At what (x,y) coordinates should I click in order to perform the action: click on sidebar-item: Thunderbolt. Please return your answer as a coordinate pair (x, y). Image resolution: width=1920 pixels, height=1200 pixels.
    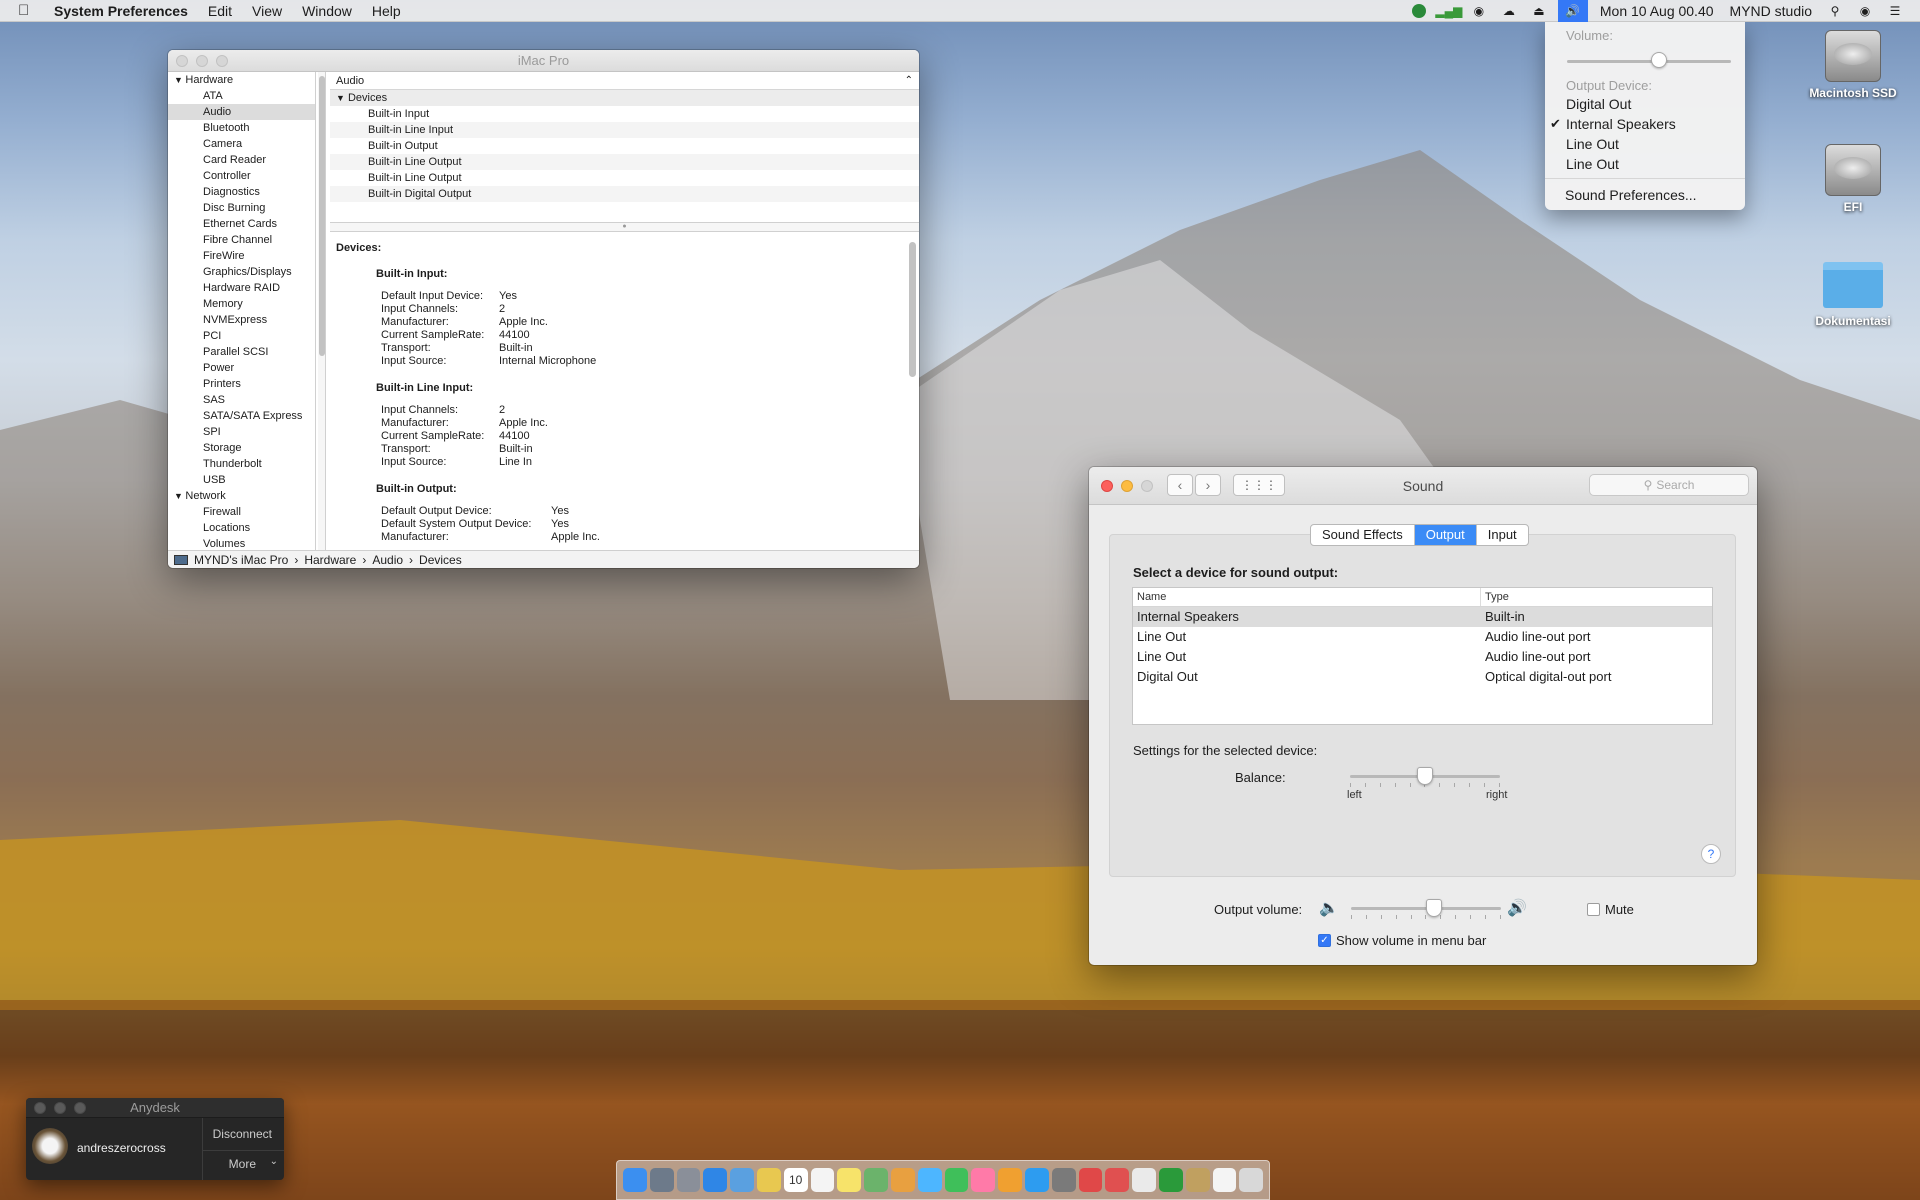
    Looking at the image, I should click on (241, 464).